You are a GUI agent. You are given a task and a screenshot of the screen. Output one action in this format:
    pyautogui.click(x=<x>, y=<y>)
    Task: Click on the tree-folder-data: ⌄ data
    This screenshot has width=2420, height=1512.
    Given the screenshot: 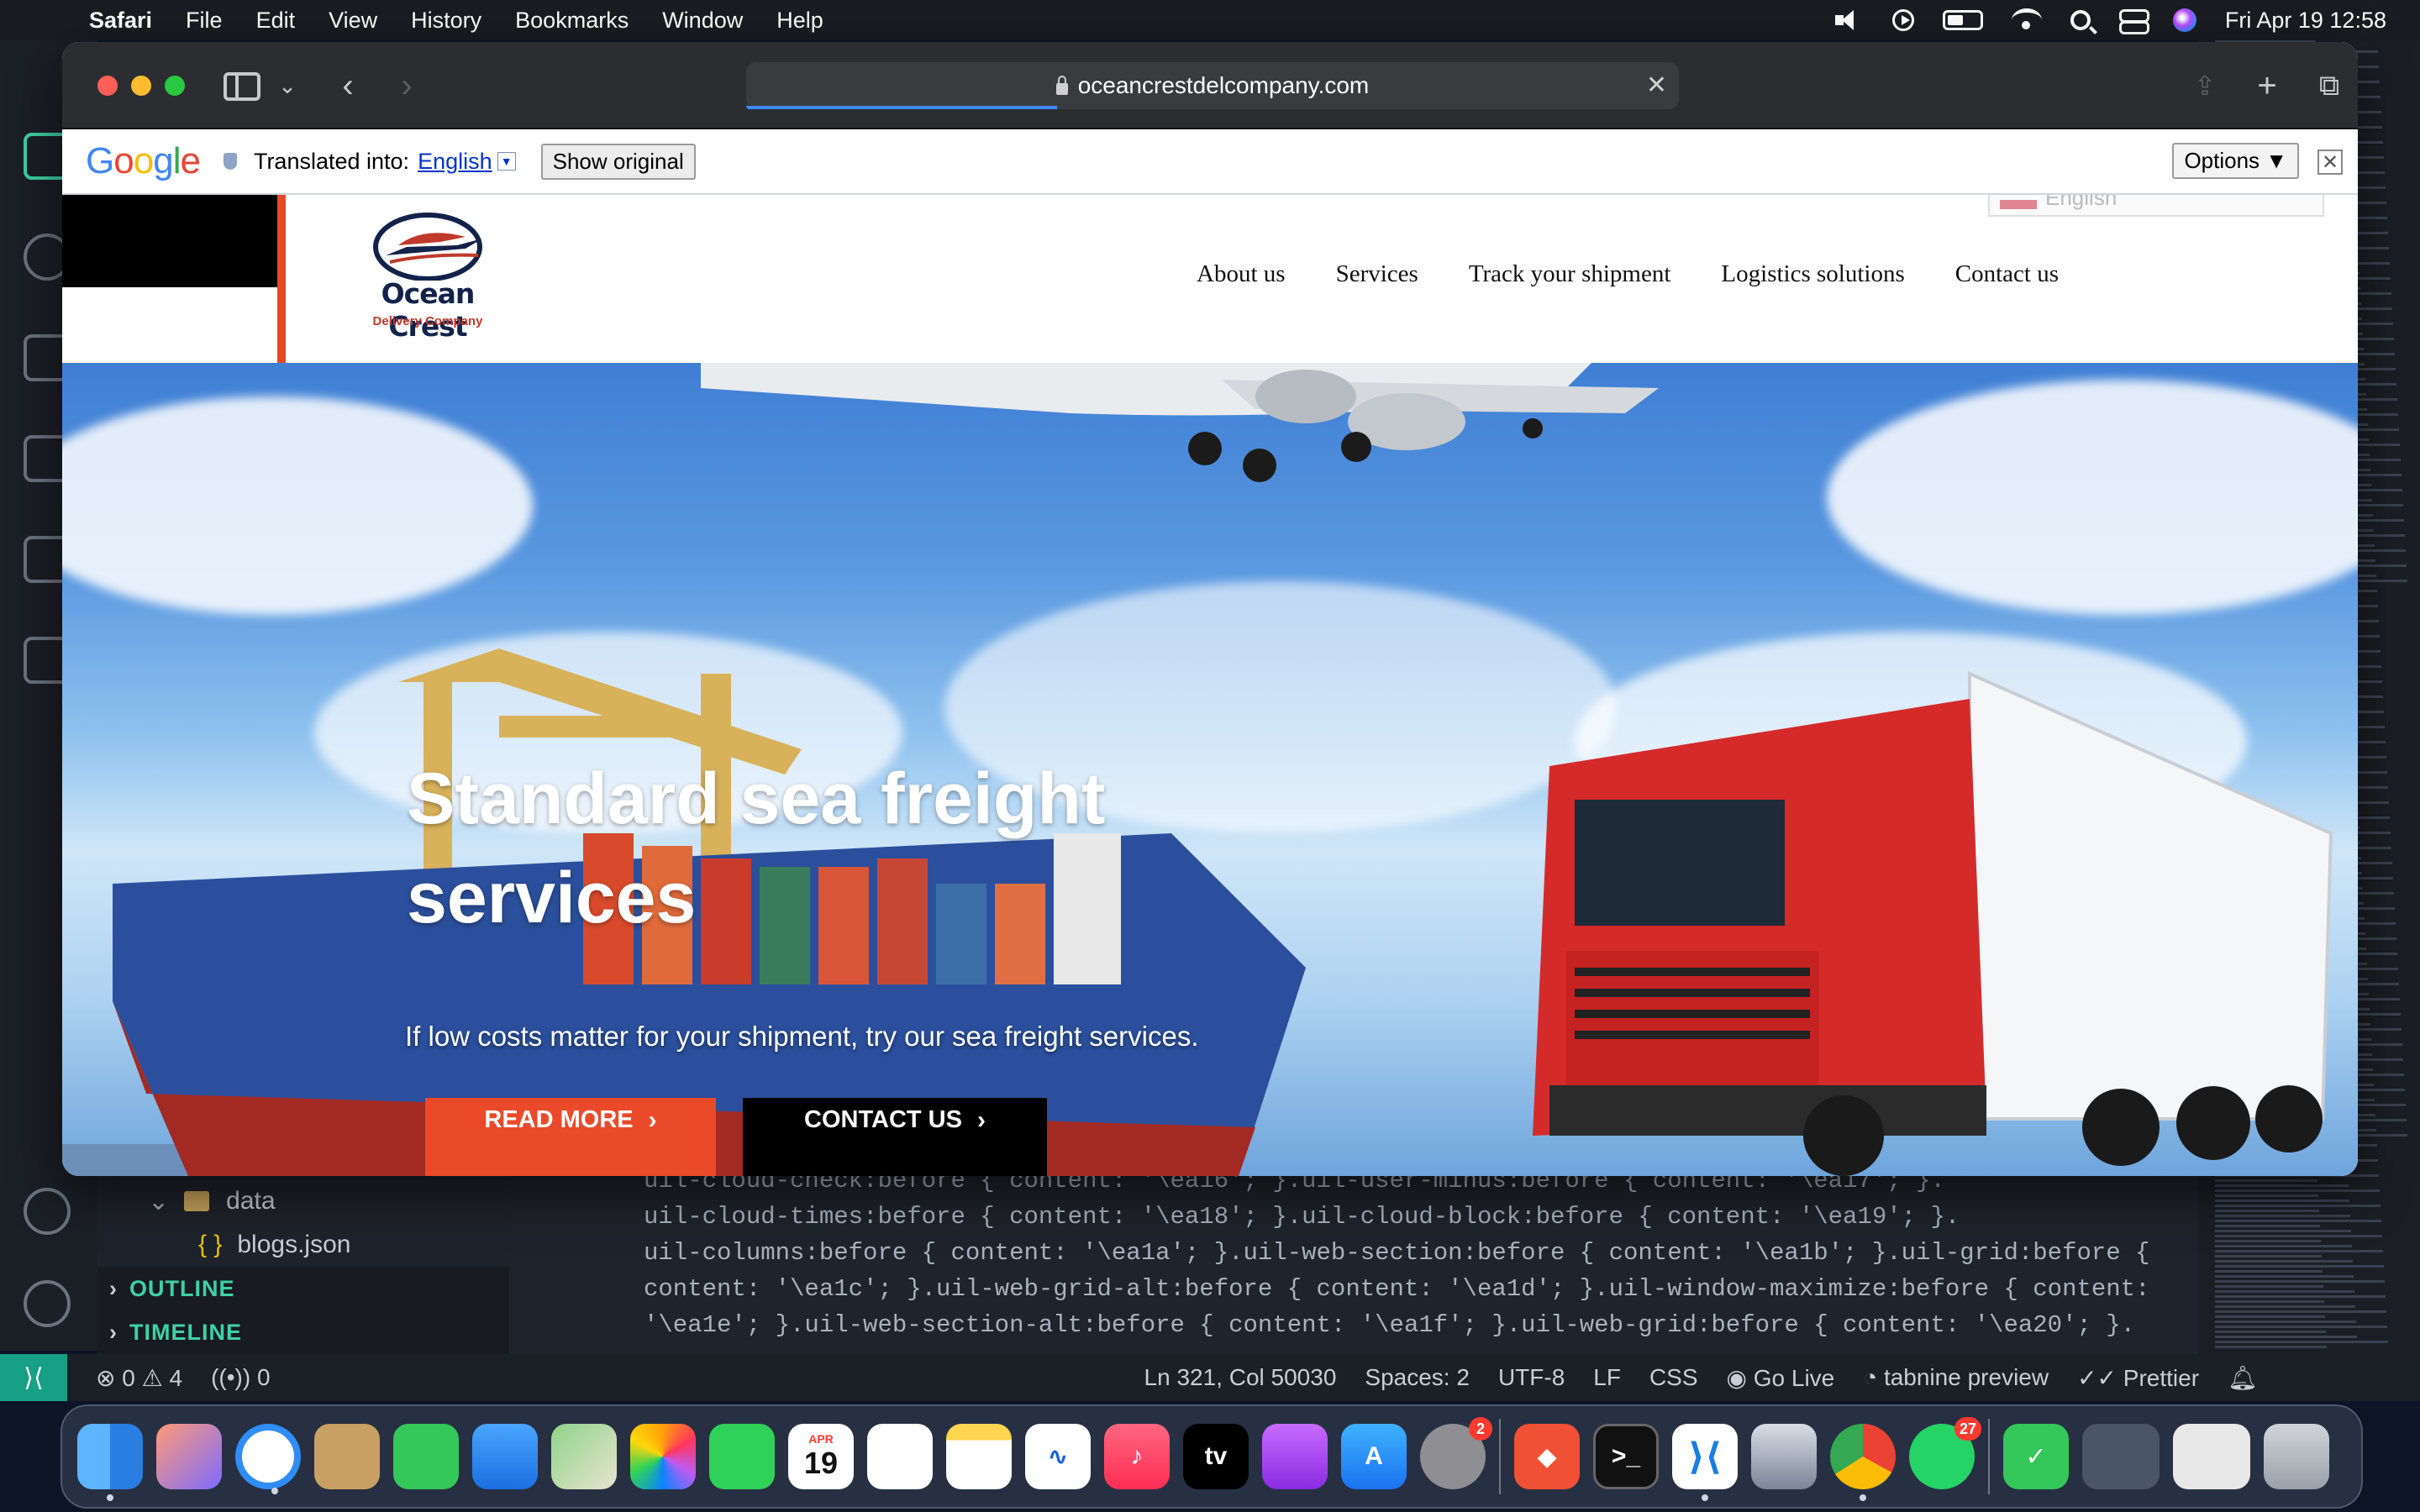 What is the action you would take?
    pyautogui.click(x=212, y=1201)
    